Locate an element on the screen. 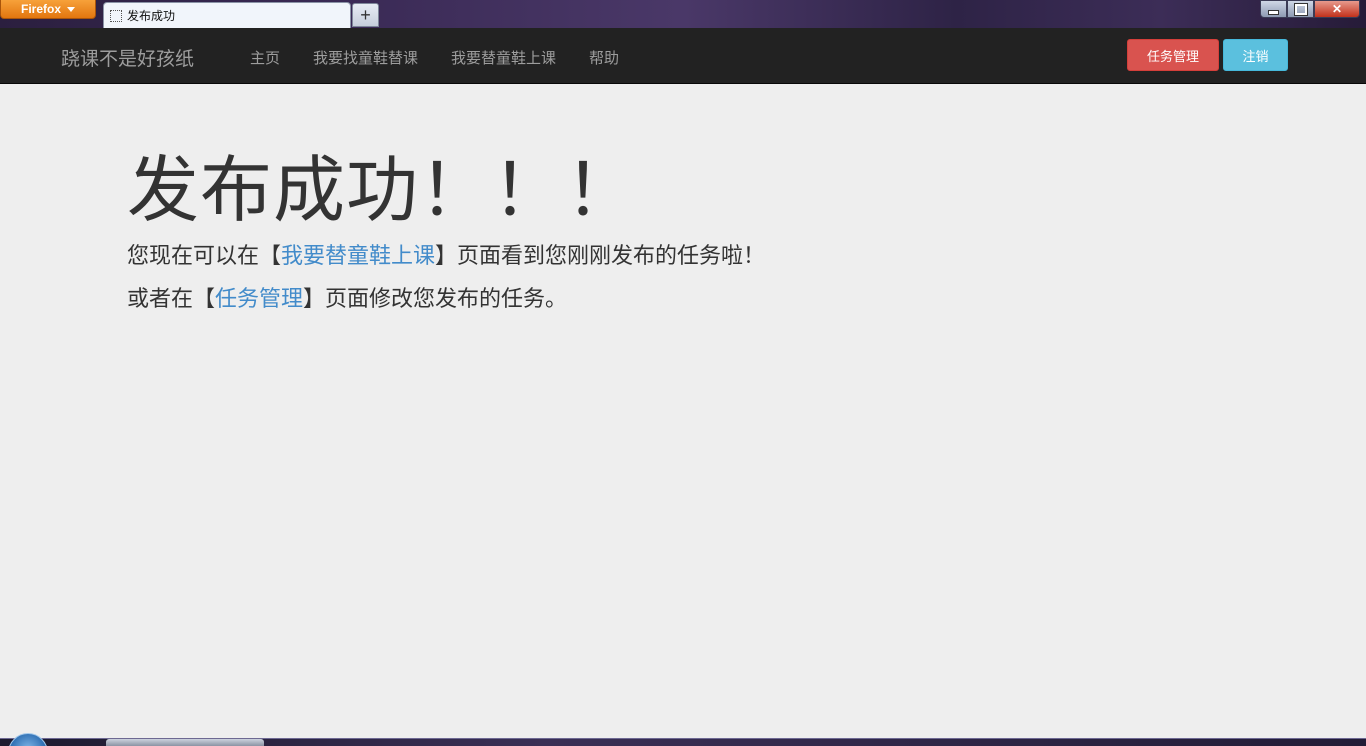  browser-titlebar: Firefox 发布成功 + ✕ is located at coordinates (683, 14).